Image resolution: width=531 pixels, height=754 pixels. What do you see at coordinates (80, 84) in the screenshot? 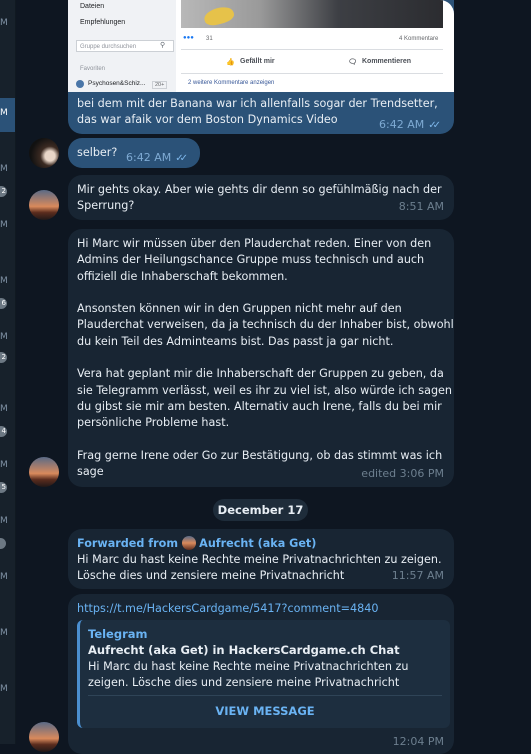
I see `group-icon` at bounding box center [80, 84].